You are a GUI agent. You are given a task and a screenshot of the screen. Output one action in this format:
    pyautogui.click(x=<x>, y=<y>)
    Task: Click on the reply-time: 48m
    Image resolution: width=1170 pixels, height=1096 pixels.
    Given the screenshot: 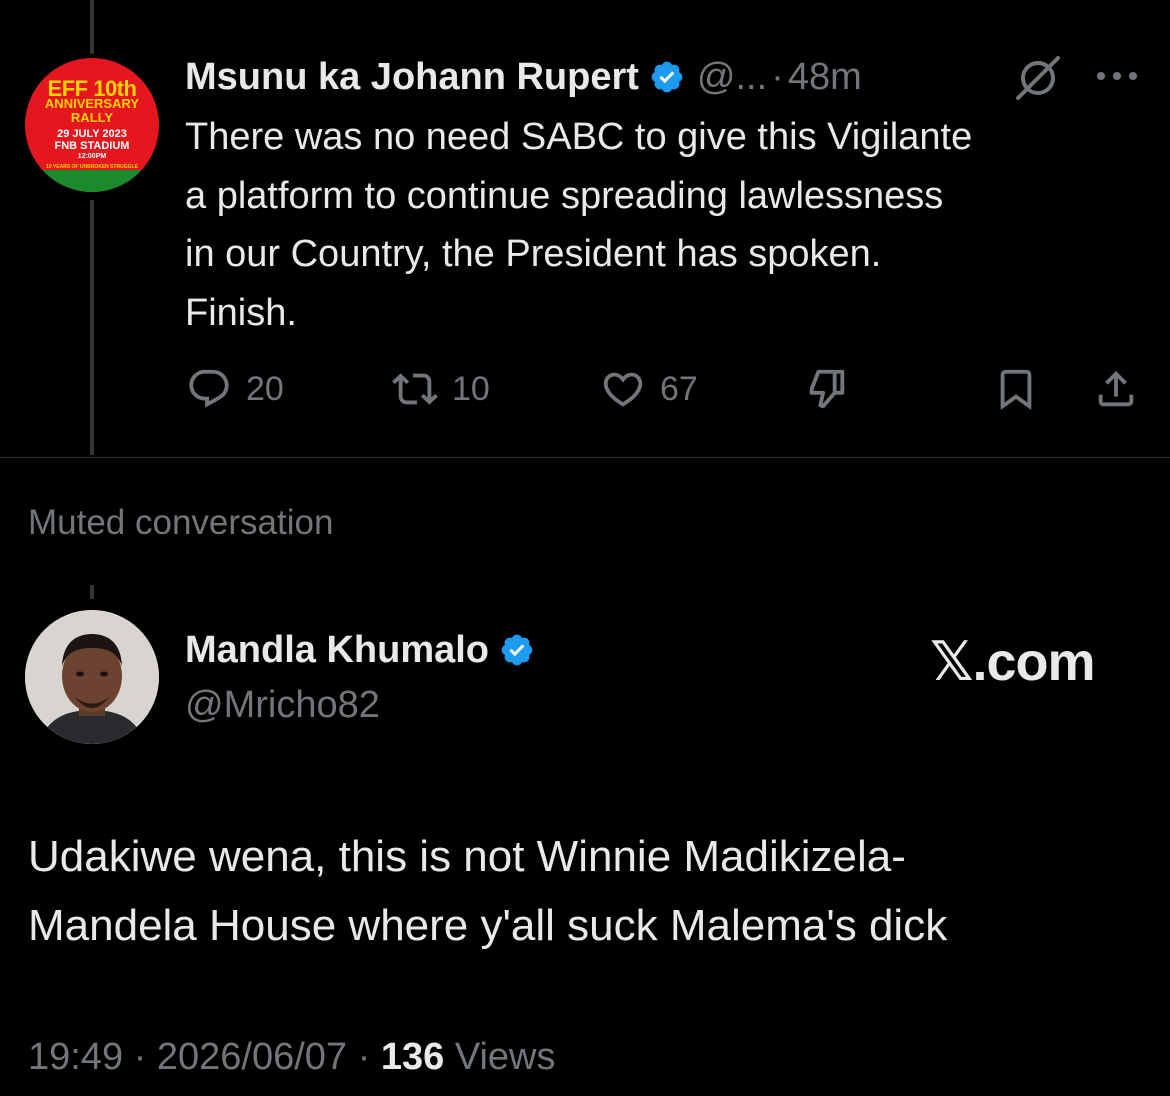 What is the action you would take?
    pyautogui.click(x=825, y=77)
    